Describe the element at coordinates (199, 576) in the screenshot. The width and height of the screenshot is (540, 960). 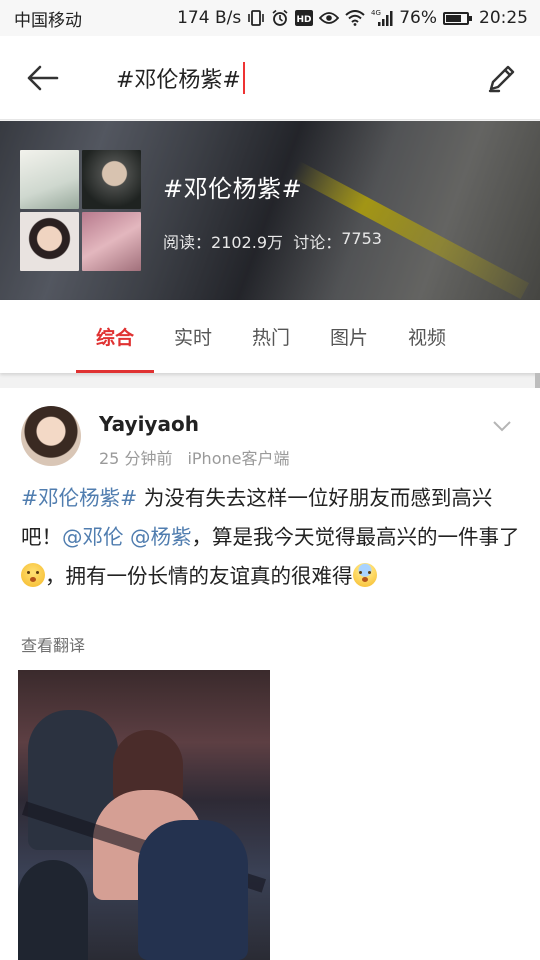
I see `post-text-segment: ，拥有一份长情的友谊真的很难得` at that location.